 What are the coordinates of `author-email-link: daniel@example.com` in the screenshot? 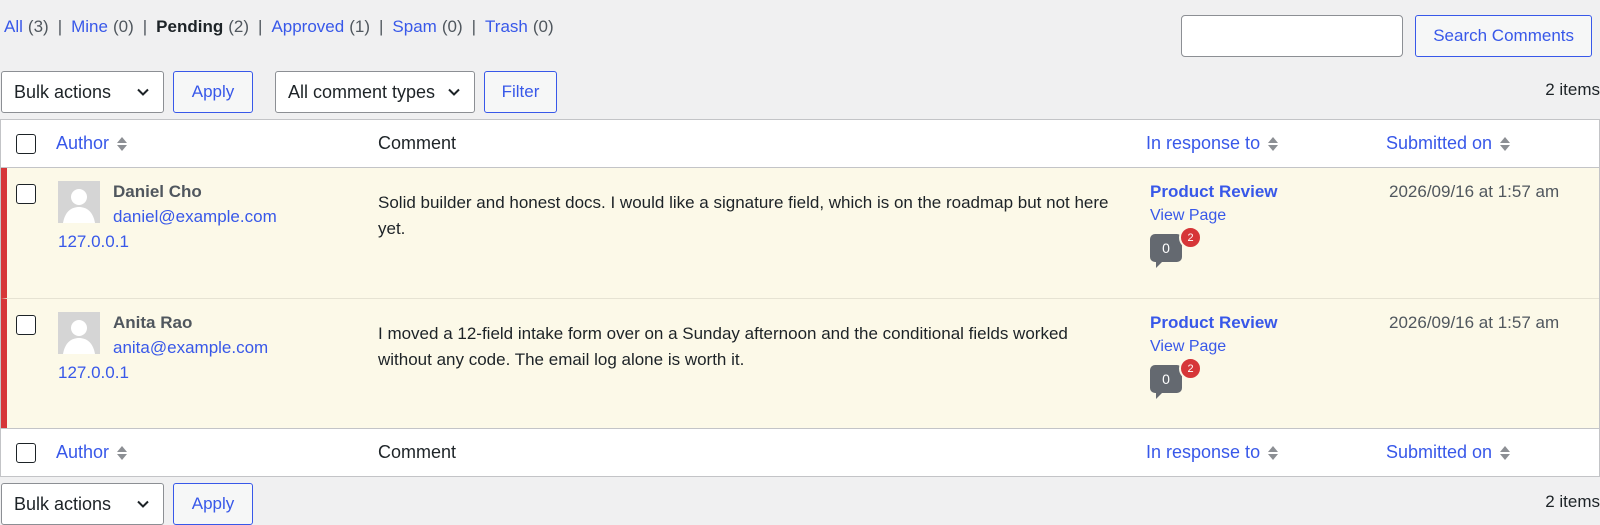 It's located at (195, 217).